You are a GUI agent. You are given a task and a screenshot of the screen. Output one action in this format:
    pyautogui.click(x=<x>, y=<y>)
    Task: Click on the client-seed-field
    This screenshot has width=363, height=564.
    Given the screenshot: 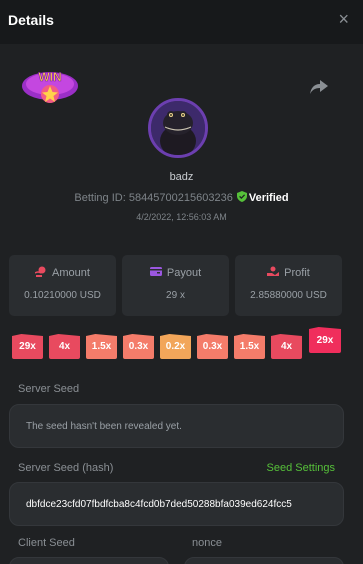 What is the action you would take?
    pyautogui.click(x=89, y=560)
    